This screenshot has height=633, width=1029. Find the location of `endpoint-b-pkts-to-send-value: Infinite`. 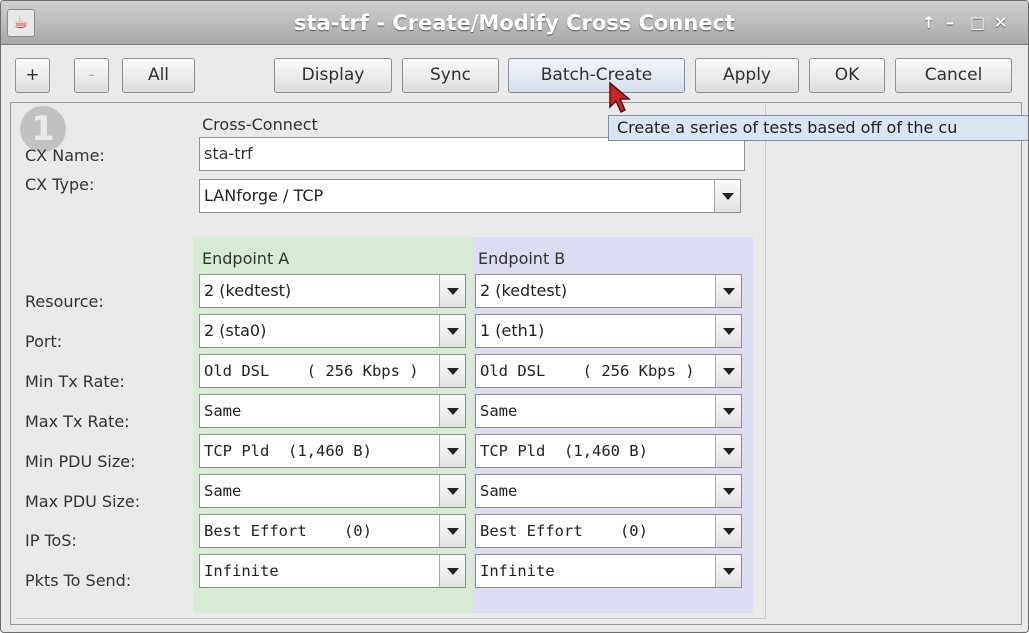

endpoint-b-pkts-to-send-value: Infinite is located at coordinates (517, 571).